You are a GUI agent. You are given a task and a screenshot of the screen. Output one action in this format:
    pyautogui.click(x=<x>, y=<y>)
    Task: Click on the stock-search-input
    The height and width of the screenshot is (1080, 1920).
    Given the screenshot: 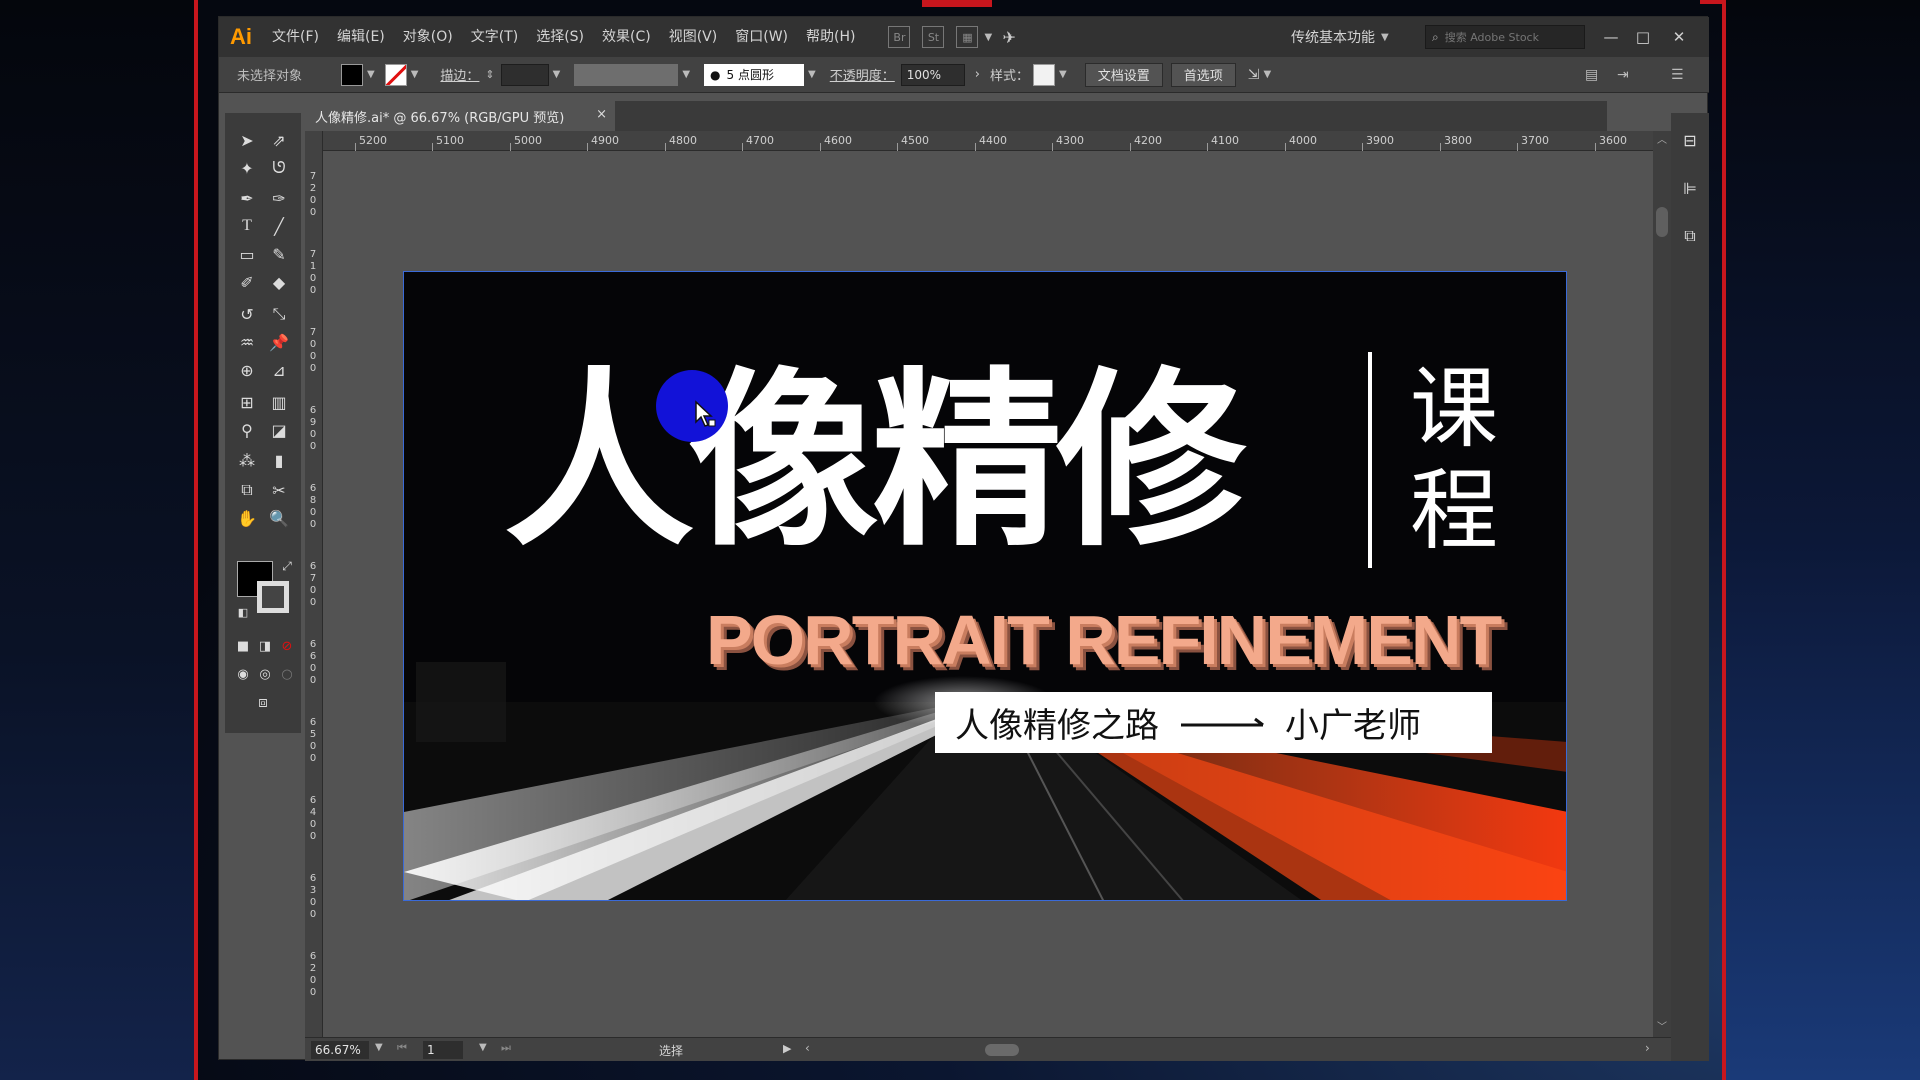 What is the action you would take?
    pyautogui.click(x=1507, y=37)
    